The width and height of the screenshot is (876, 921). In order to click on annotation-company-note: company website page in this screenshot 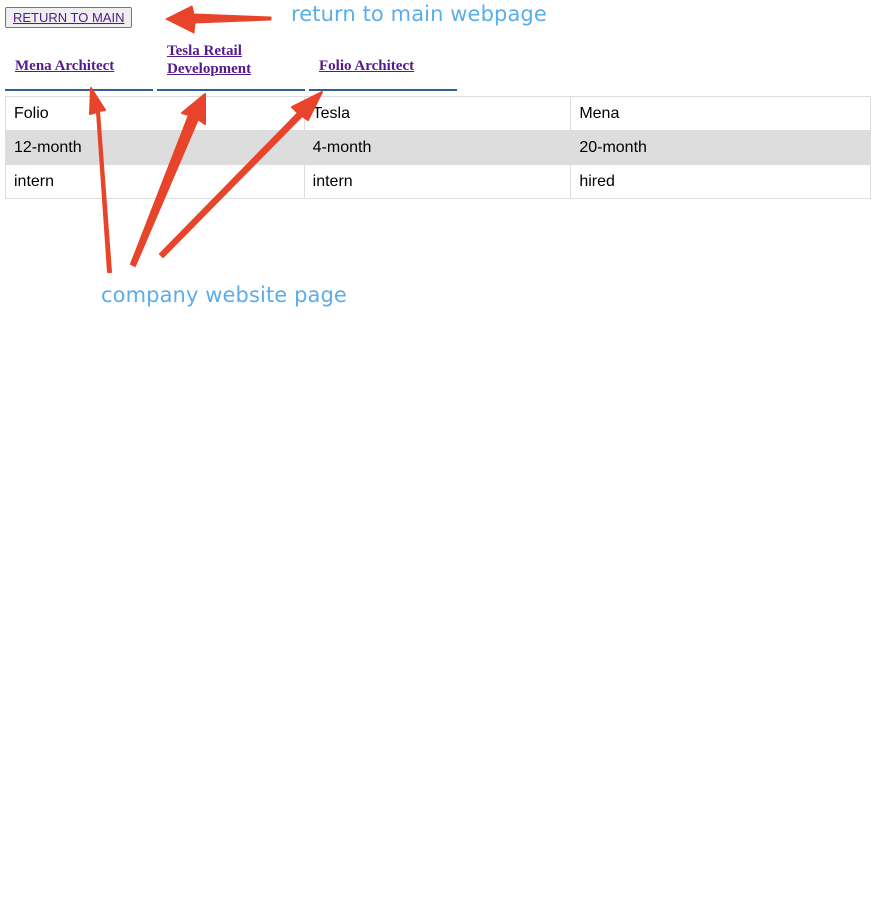, I will do `click(224, 295)`.